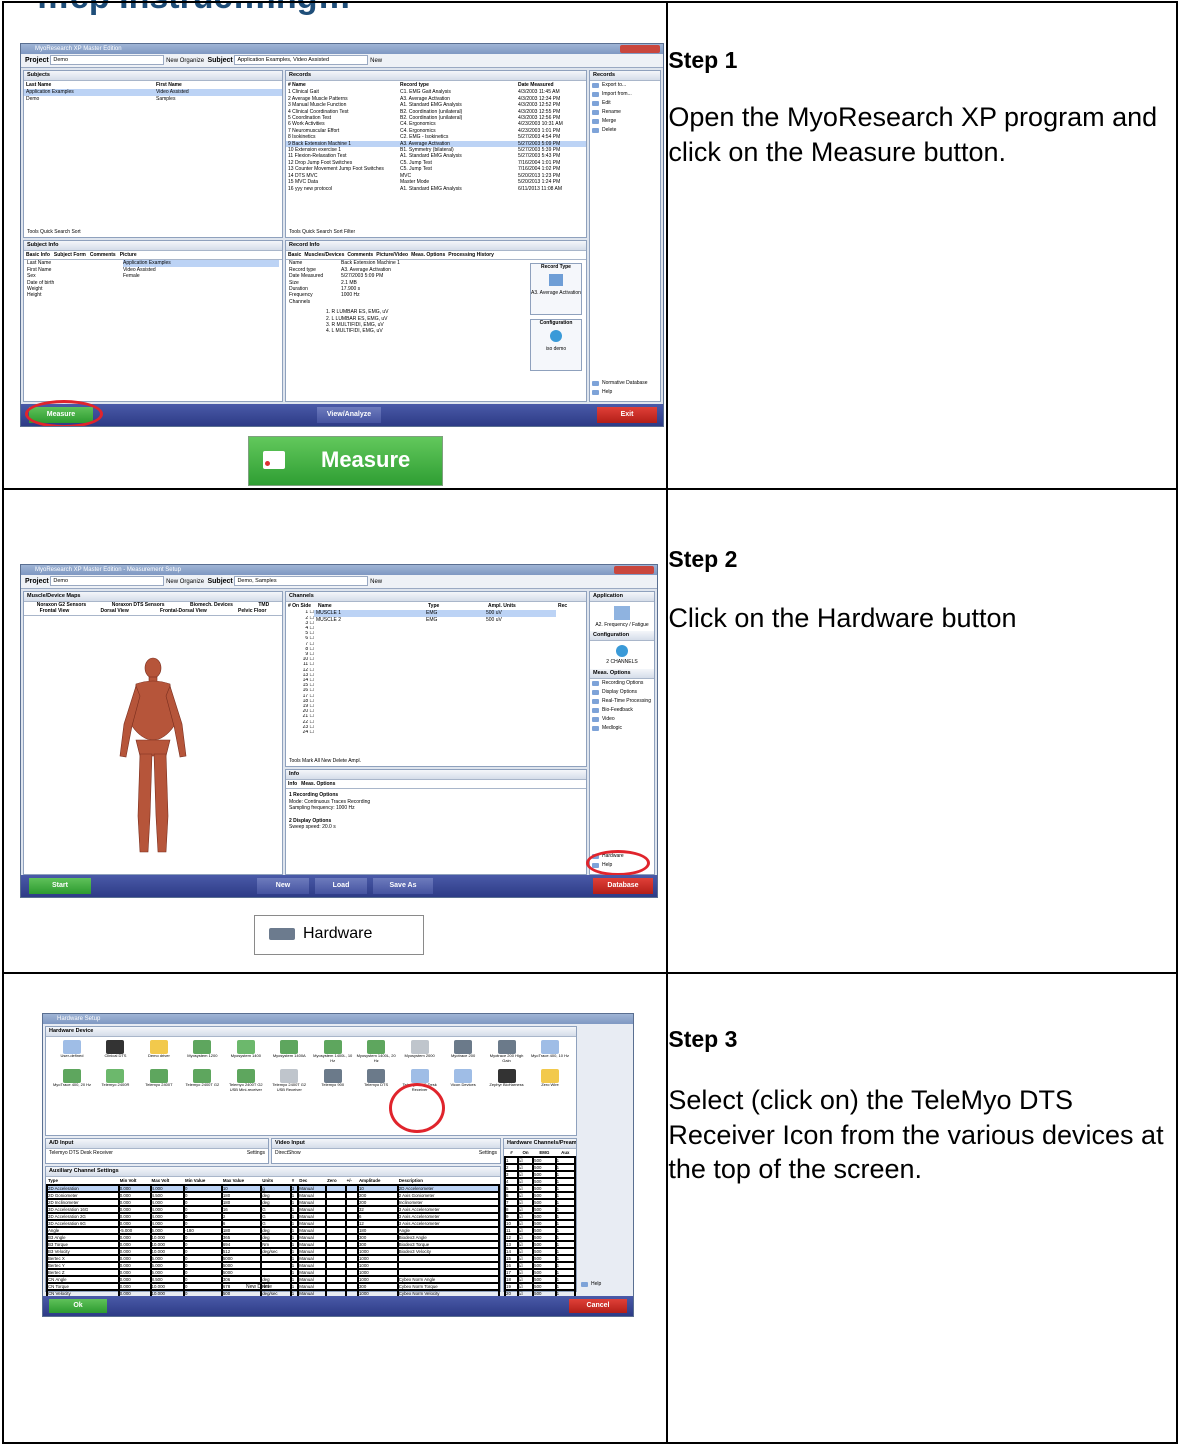 The image size is (1181, 1450). I want to click on aux-row: Bertec Y 0.000 5.000 0 5000 1 Manual 1000, so click(273, 1265).